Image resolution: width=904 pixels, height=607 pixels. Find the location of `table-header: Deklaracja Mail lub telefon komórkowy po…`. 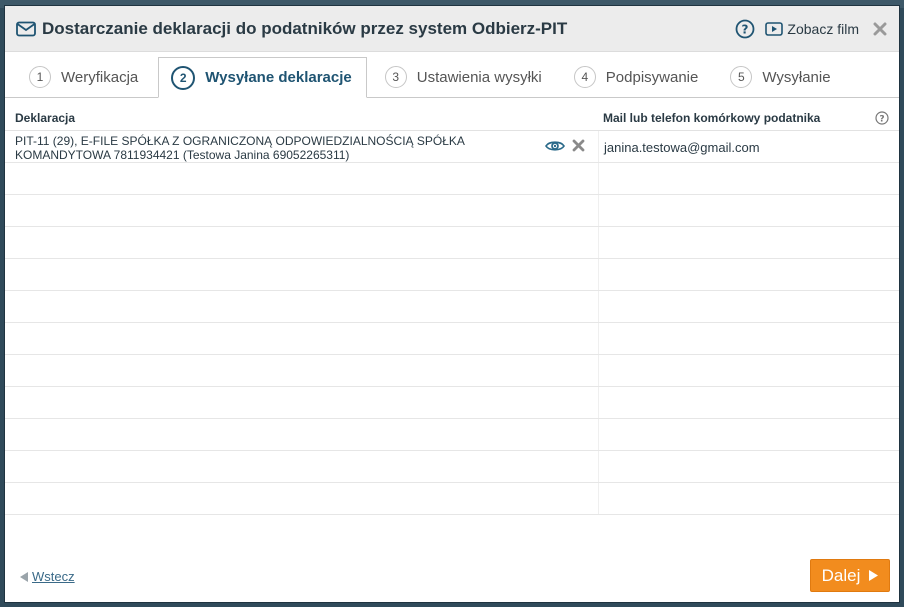

table-header: Deklaracja Mail lub telefon komórkowy po… is located at coordinates (452, 115).